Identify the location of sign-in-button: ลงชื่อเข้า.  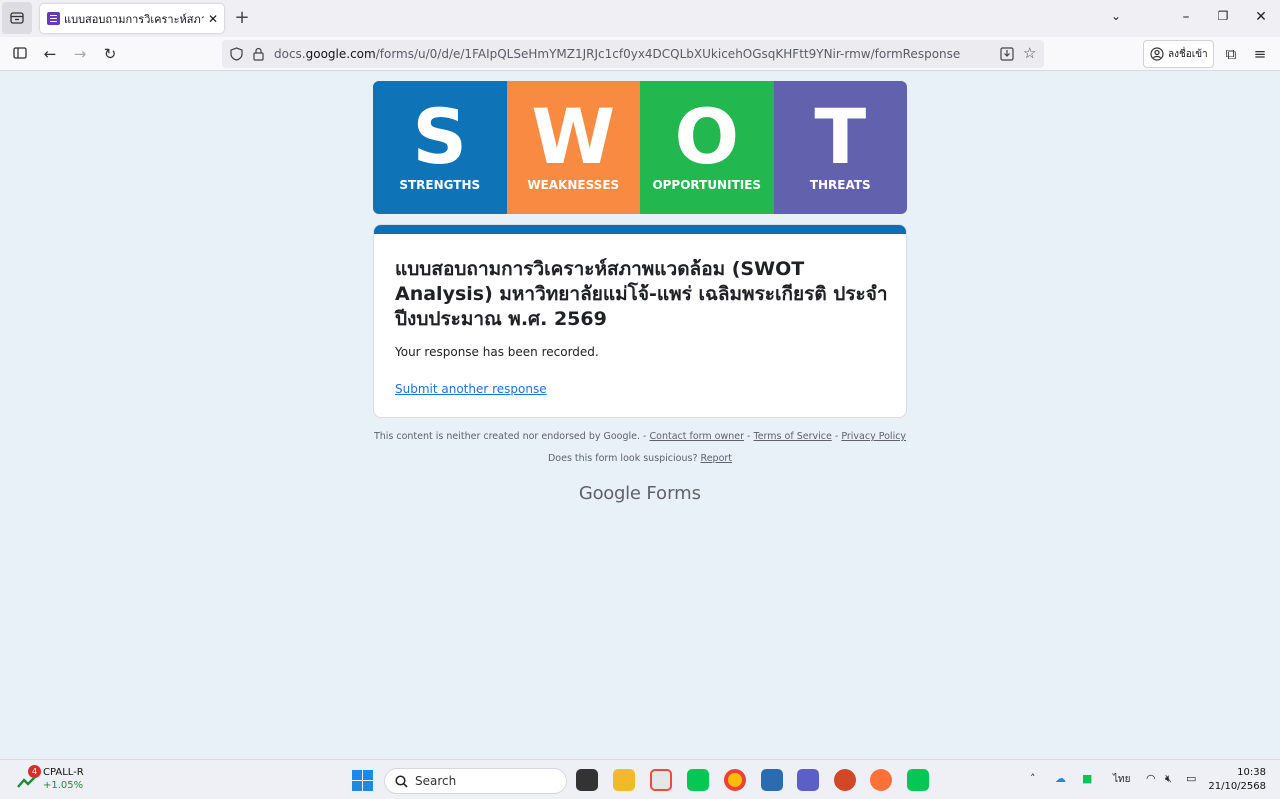
(1178, 54).